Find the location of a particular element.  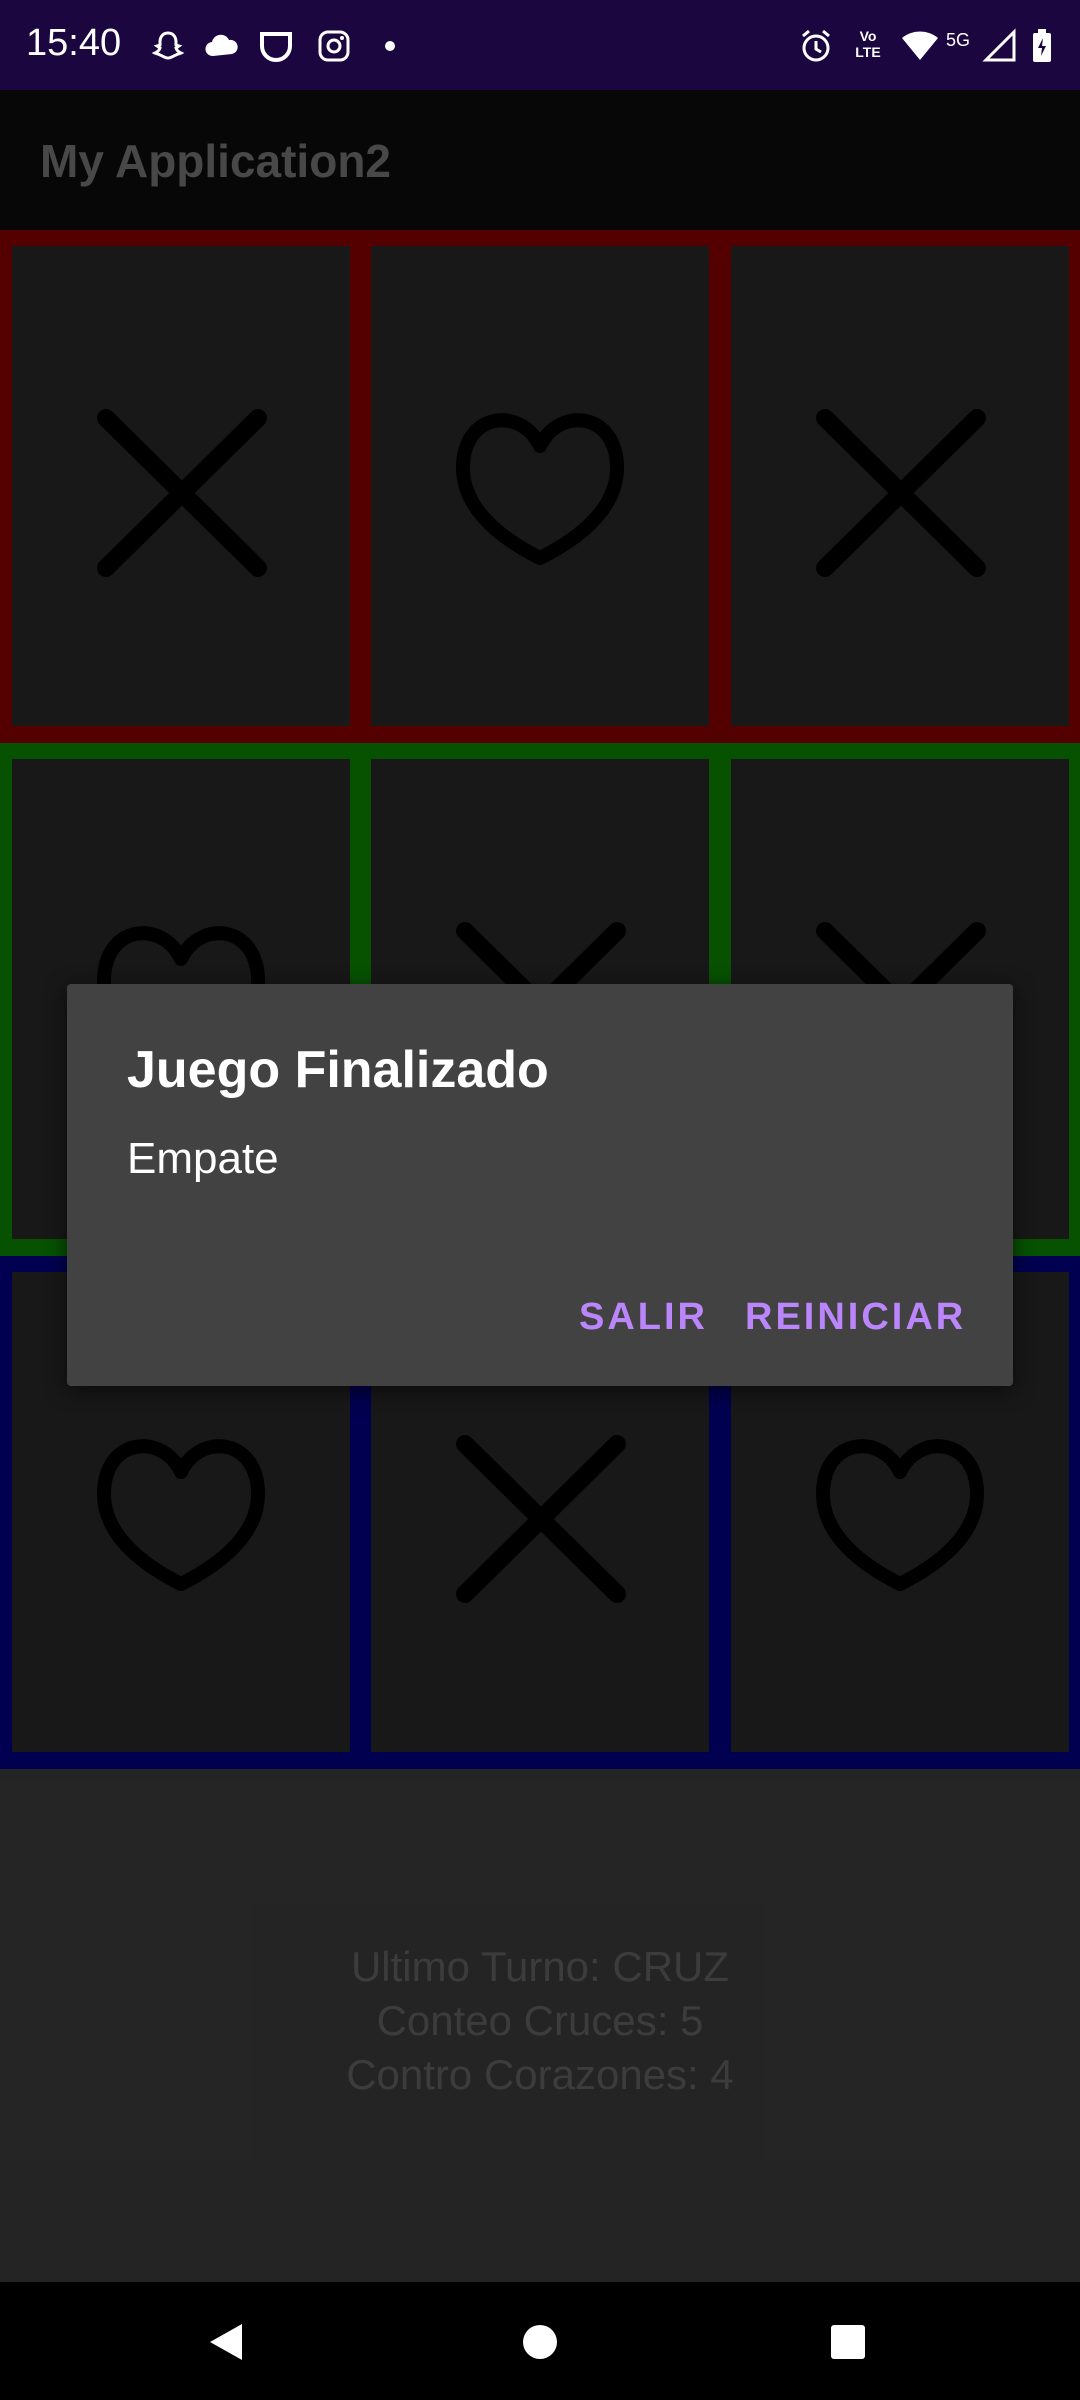

dot-icon is located at coordinates (390, 46).